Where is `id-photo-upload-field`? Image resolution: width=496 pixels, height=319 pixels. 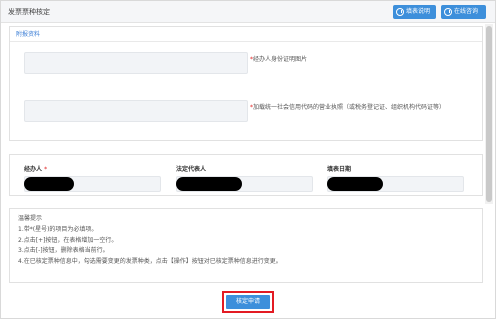
id-photo-upload-field is located at coordinates (136, 63).